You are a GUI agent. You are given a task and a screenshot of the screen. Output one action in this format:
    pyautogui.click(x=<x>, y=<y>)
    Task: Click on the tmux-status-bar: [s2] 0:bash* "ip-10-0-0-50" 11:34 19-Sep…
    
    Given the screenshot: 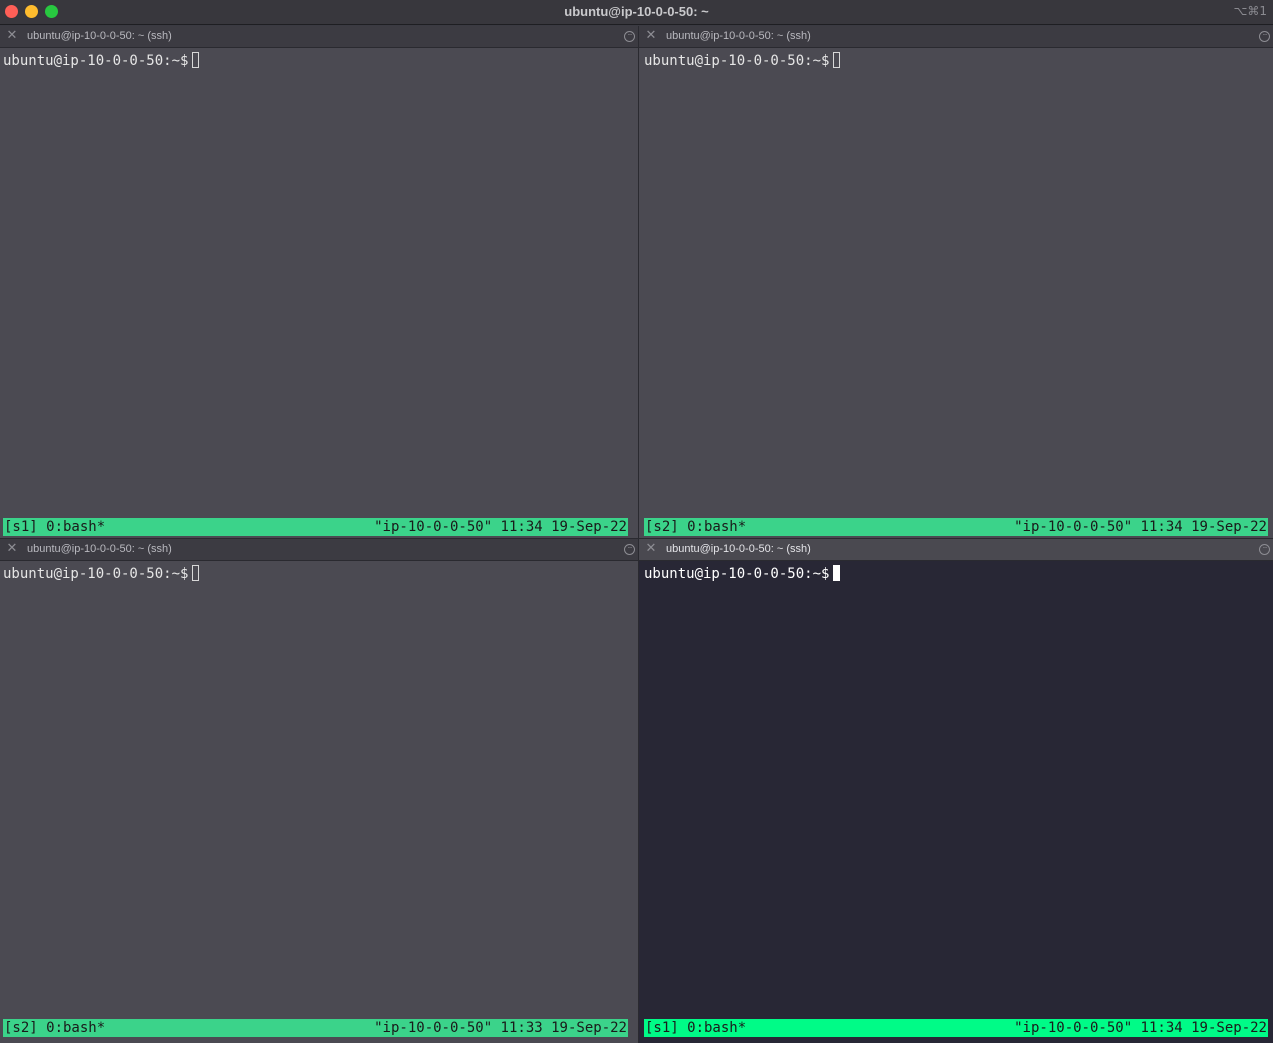 What is the action you would take?
    pyautogui.click(x=956, y=527)
    